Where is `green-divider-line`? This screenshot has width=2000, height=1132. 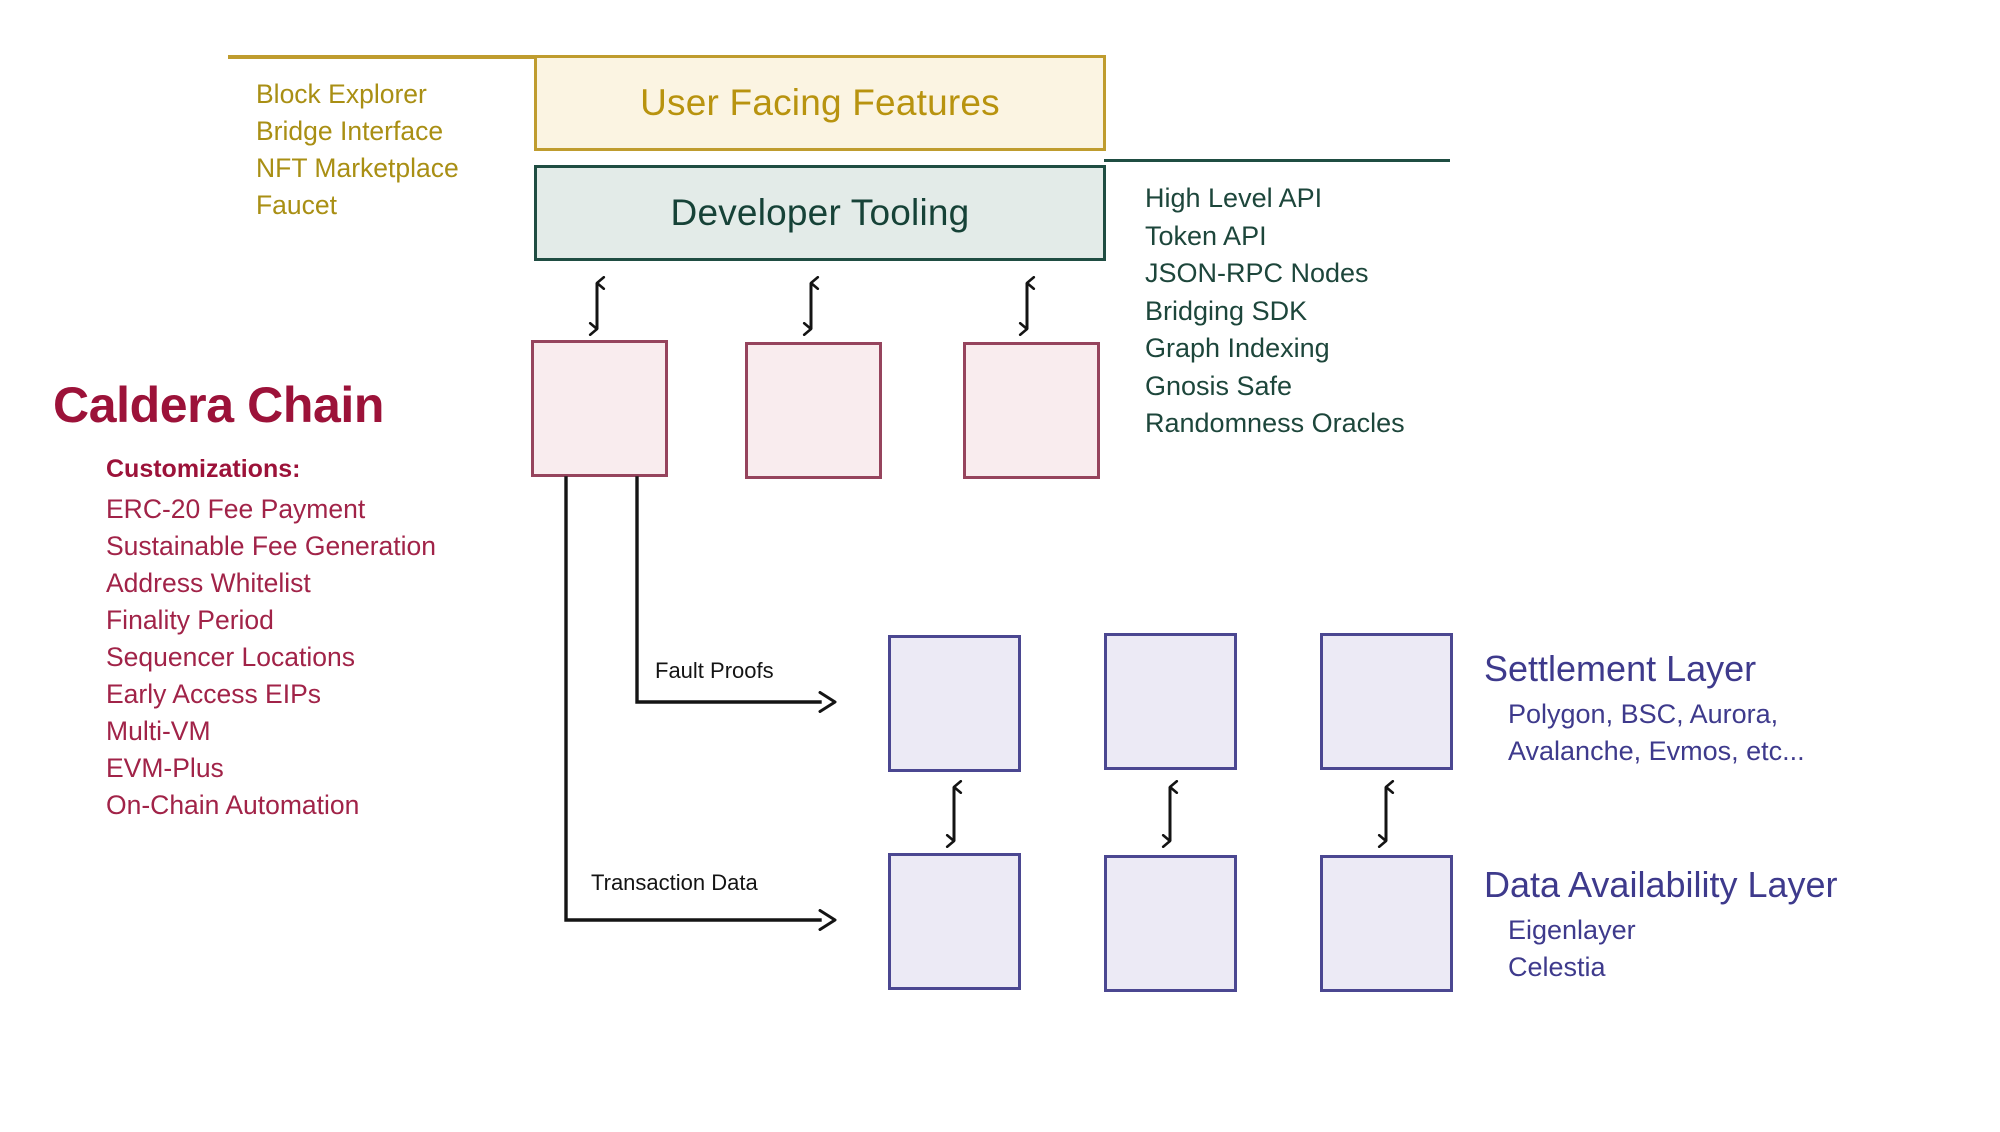
green-divider-line is located at coordinates (1277, 160).